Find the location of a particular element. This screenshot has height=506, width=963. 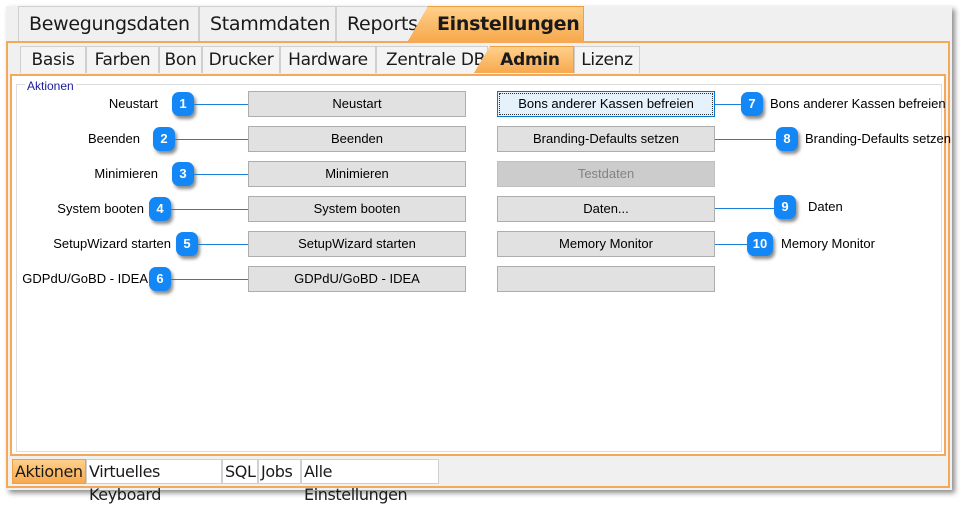

callout-label-7: Bons anderer Kassen befreien is located at coordinates (858, 103).